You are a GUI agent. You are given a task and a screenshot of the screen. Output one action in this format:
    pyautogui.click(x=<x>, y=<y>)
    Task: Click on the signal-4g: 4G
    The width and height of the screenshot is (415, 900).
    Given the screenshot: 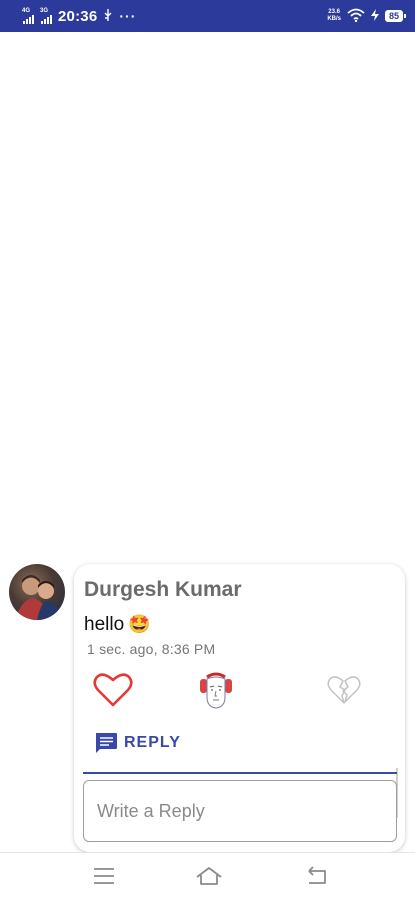 What is the action you would take?
    pyautogui.click(x=28, y=16)
    